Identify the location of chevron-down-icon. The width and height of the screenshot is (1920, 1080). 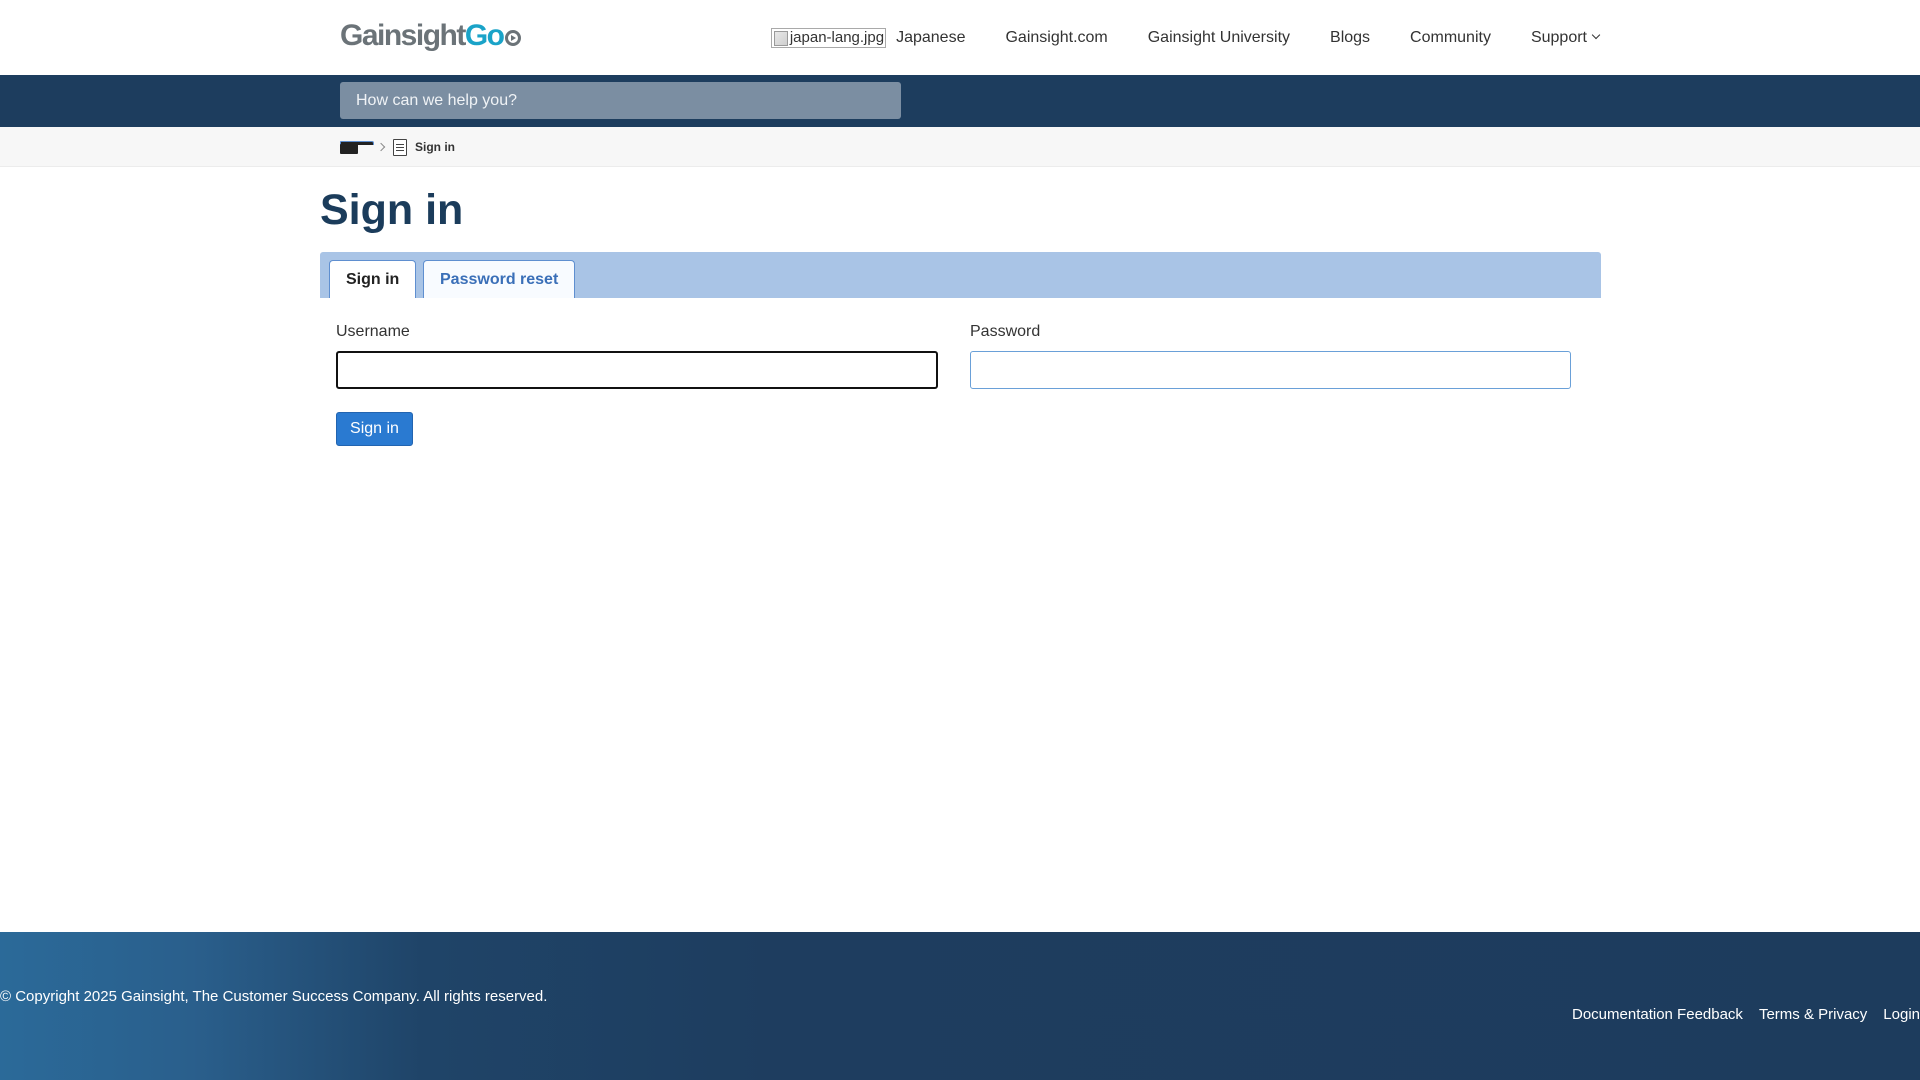
(1596, 34).